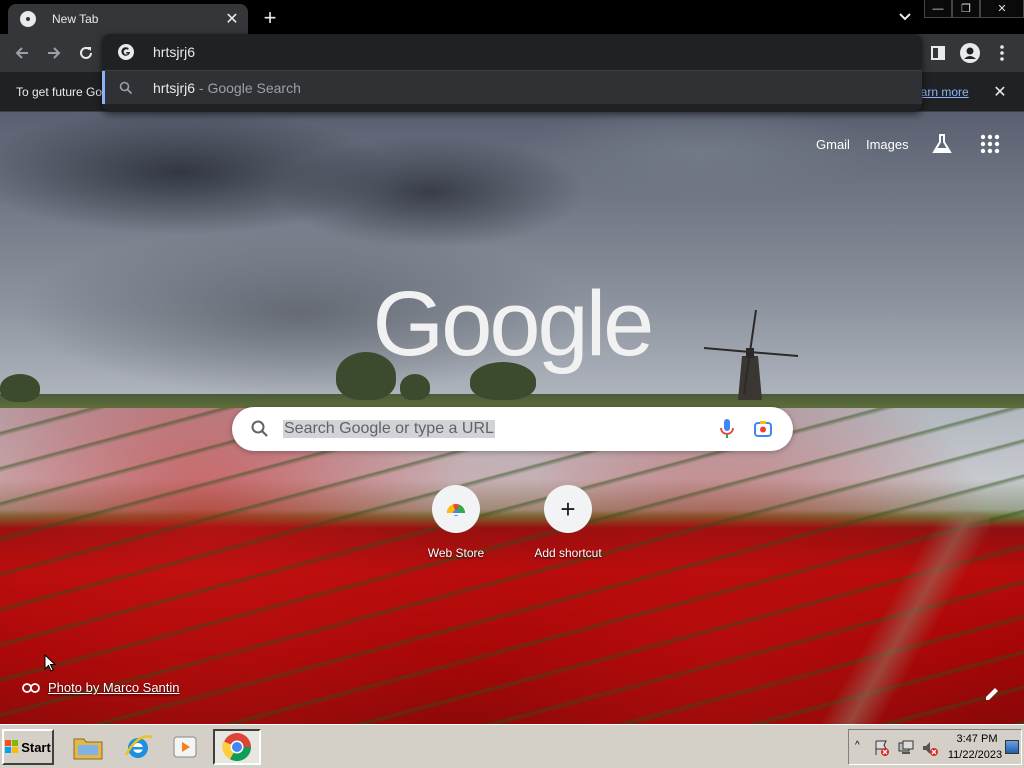 This screenshot has width=1024, height=768. What do you see at coordinates (862, 144) in the screenshot?
I see `ntp-top-links: Gmail Images` at bounding box center [862, 144].